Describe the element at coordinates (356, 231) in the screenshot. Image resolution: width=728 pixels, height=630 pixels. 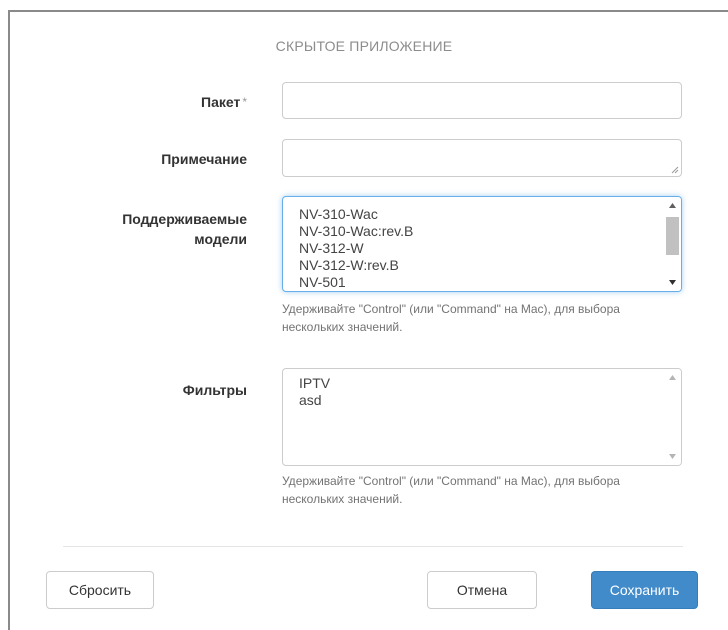
I see `models-option: NV-310-Wac:rev.B` at that location.